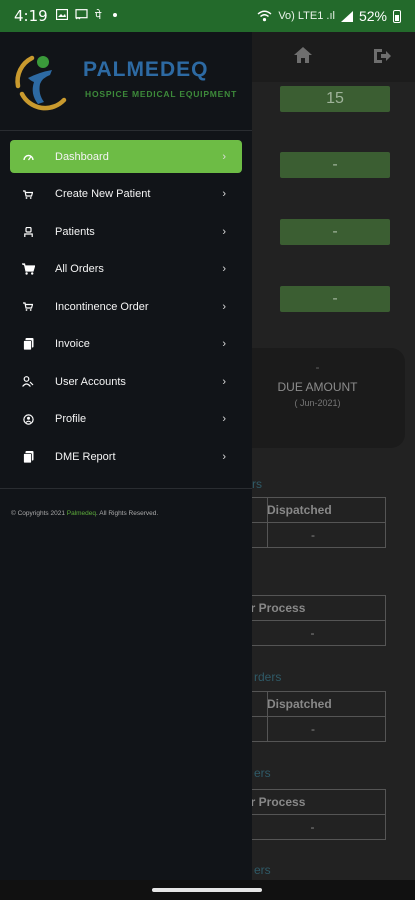 Image resolution: width=415 pixels, height=900 pixels. Describe the element at coordinates (127, 513) in the screenshot. I see `copyright-suffix: . All Rights Reserved.` at that location.